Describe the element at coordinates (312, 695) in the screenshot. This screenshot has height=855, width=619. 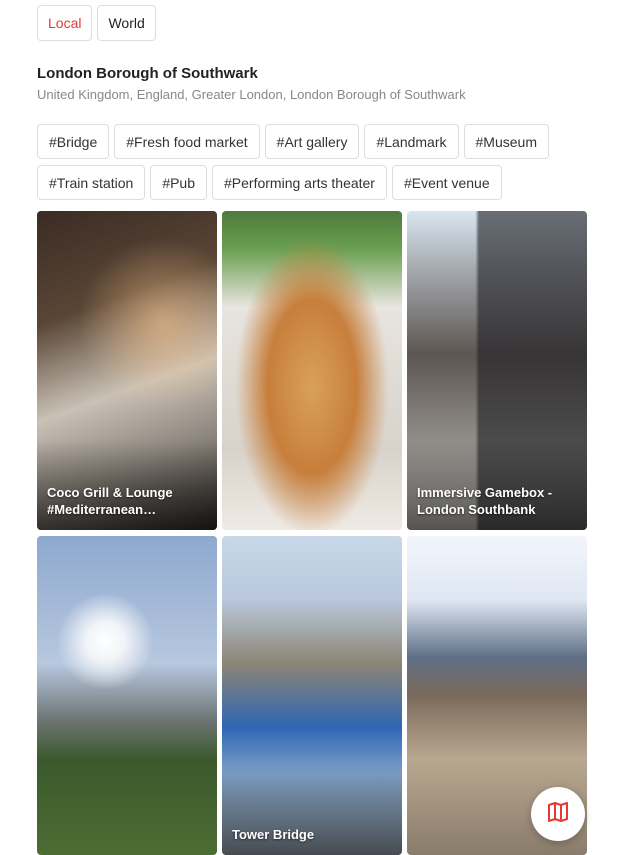
I see `place-card: Tower Bridge` at that location.